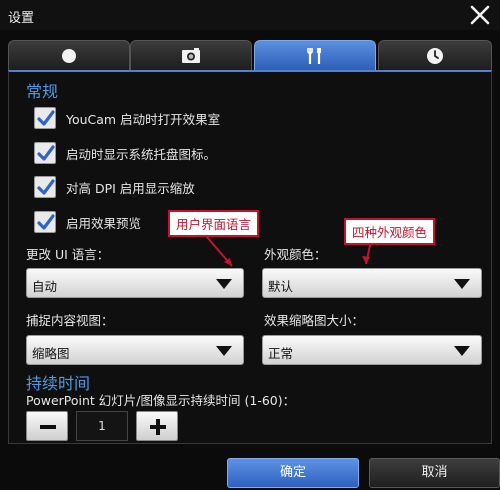  What do you see at coordinates (434, 473) in the screenshot?
I see `cancel-button: 取消` at bounding box center [434, 473].